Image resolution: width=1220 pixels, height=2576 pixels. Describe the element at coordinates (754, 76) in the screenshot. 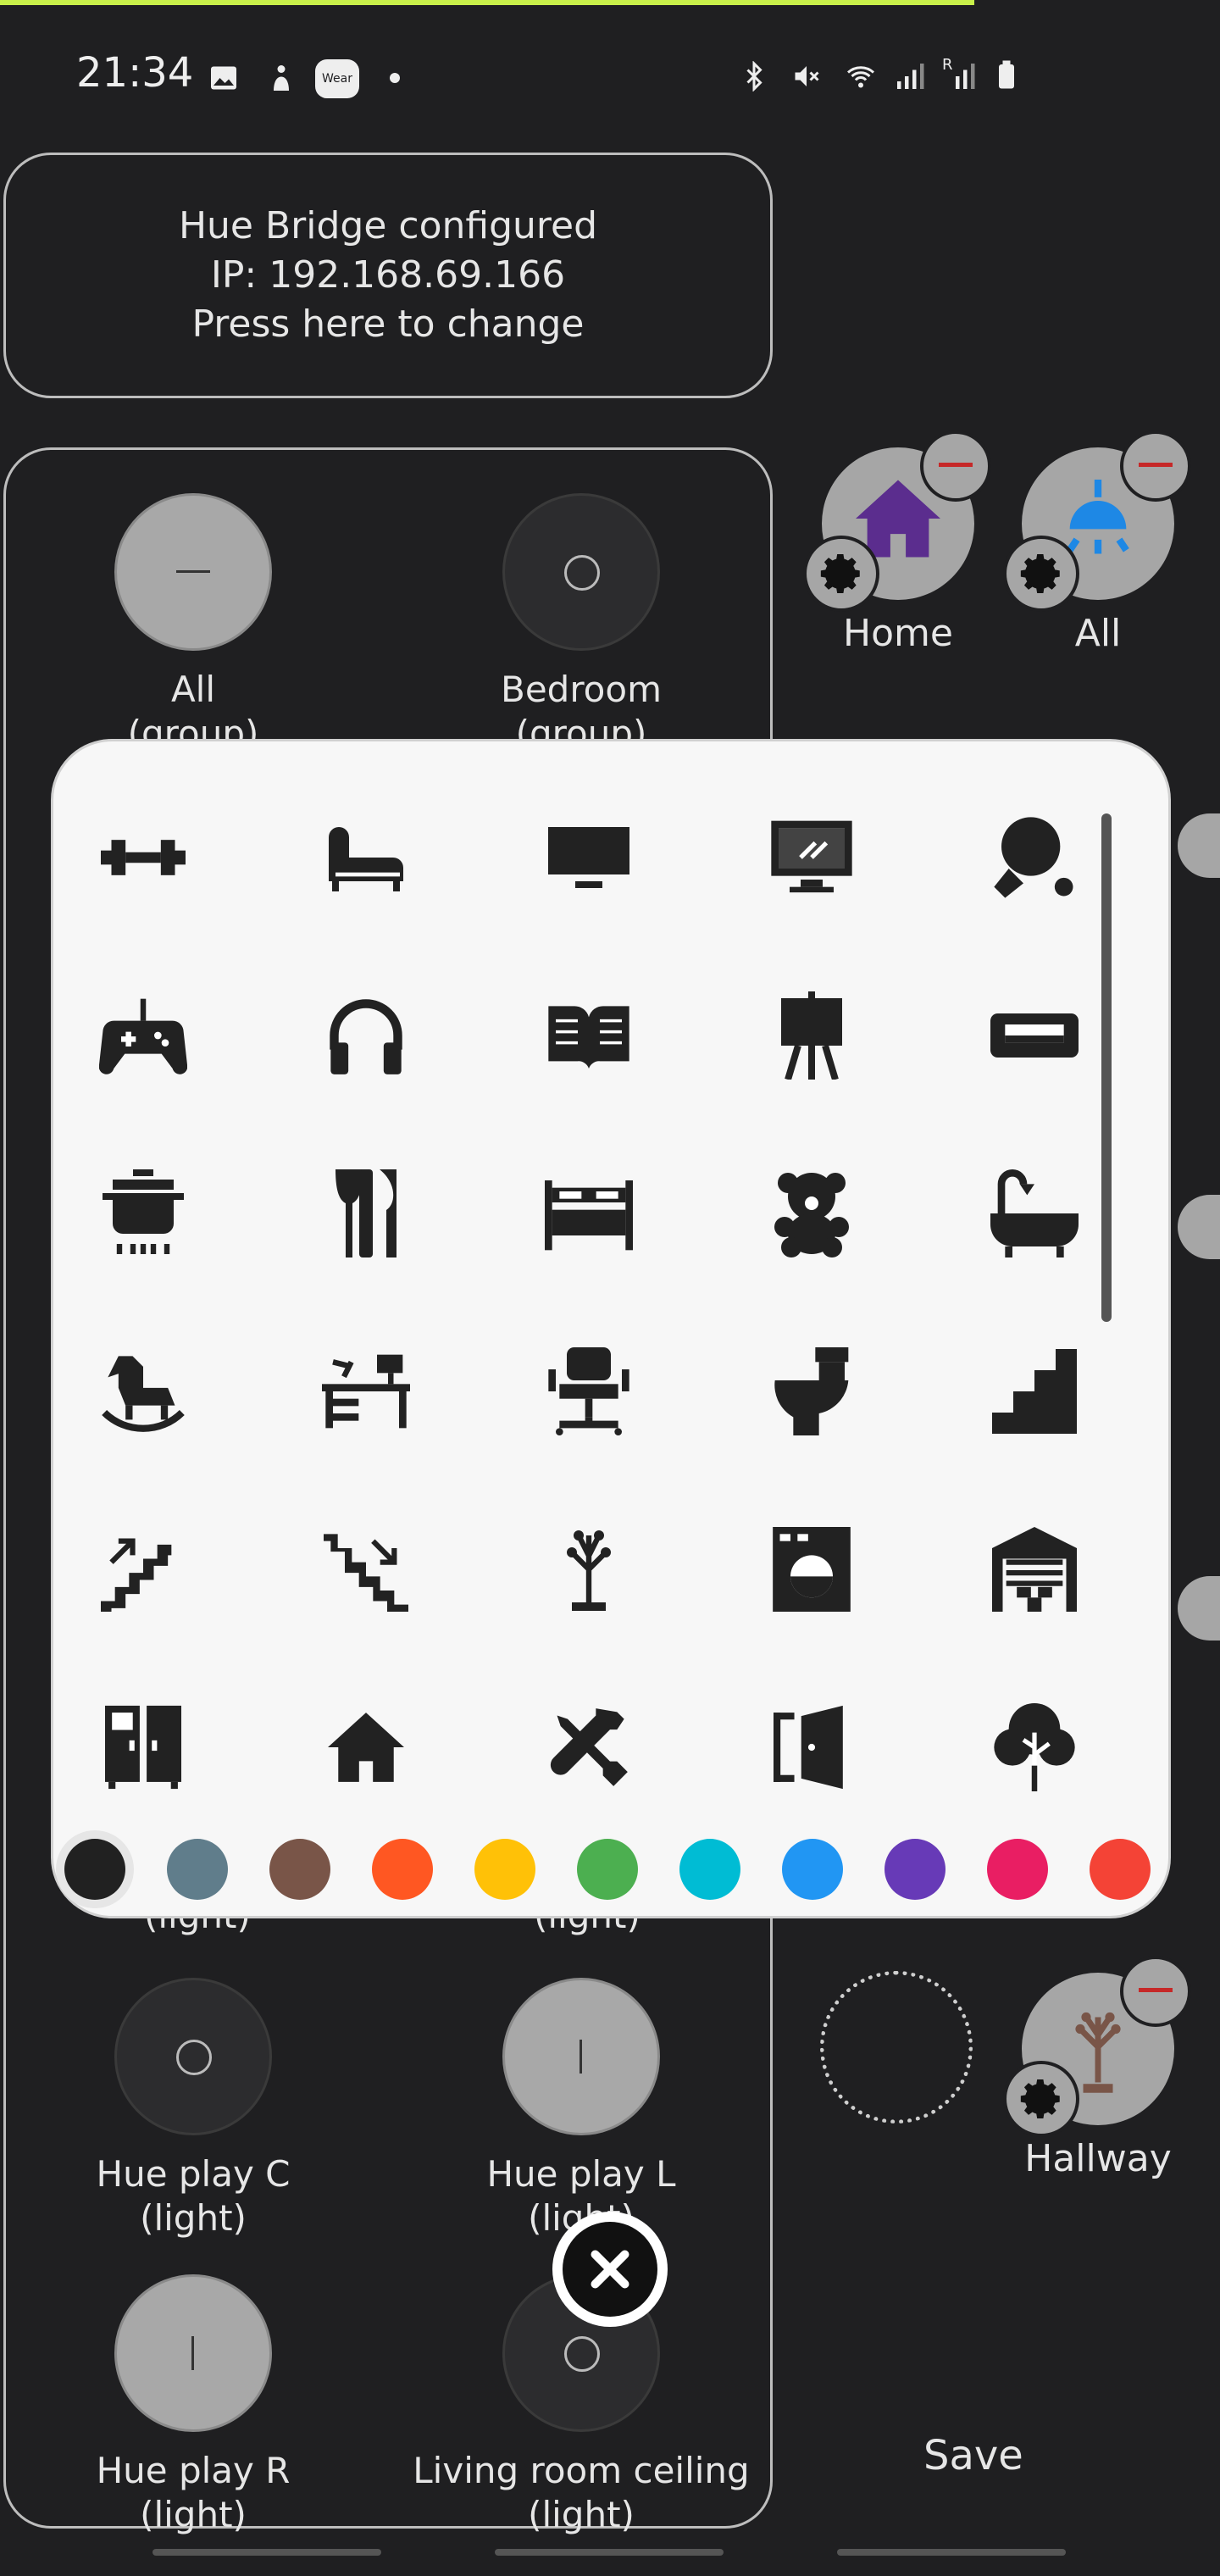

I see `bluetooth-icon` at that location.